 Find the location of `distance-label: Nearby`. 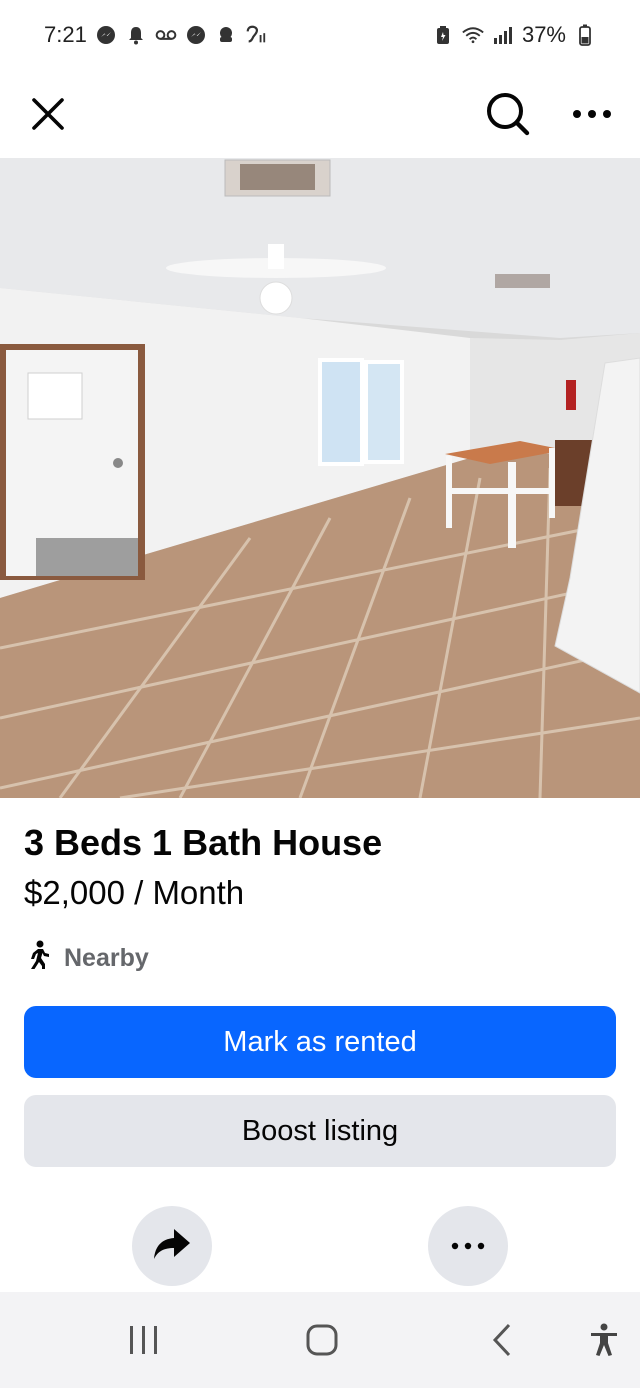

distance-label: Nearby is located at coordinates (106, 958).